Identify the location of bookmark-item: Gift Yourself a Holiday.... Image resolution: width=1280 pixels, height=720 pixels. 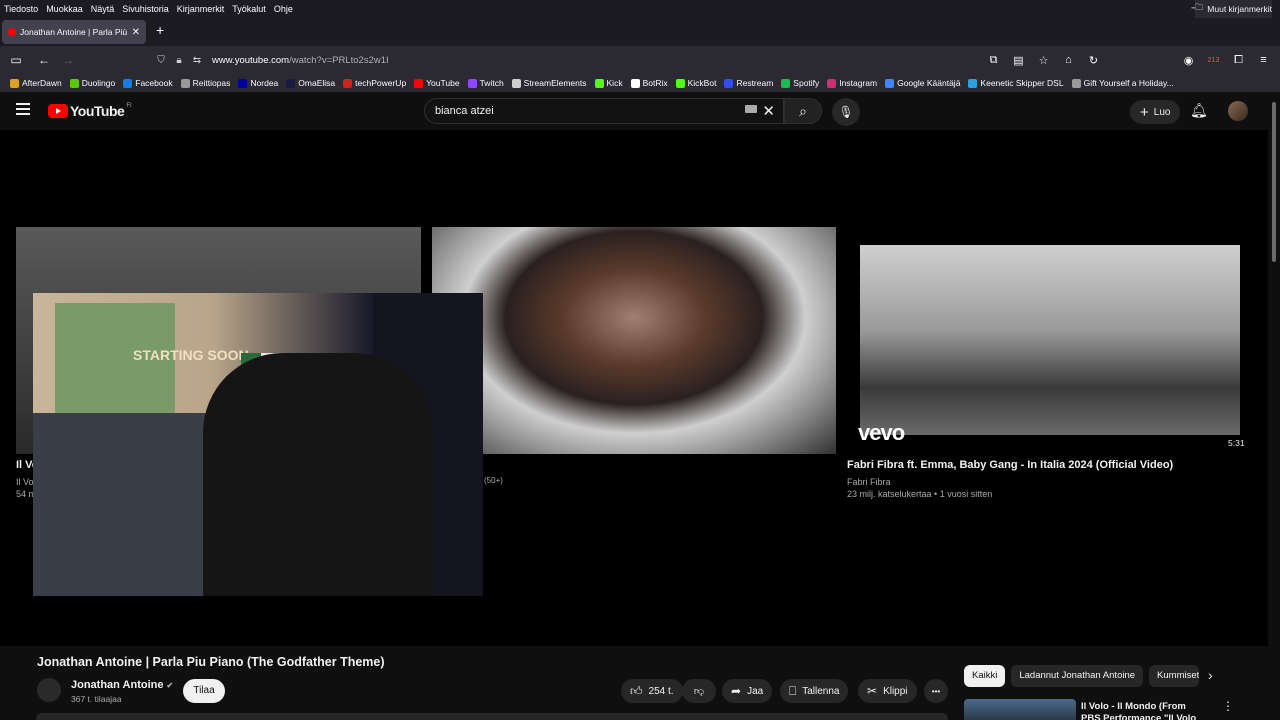
(1122, 83).